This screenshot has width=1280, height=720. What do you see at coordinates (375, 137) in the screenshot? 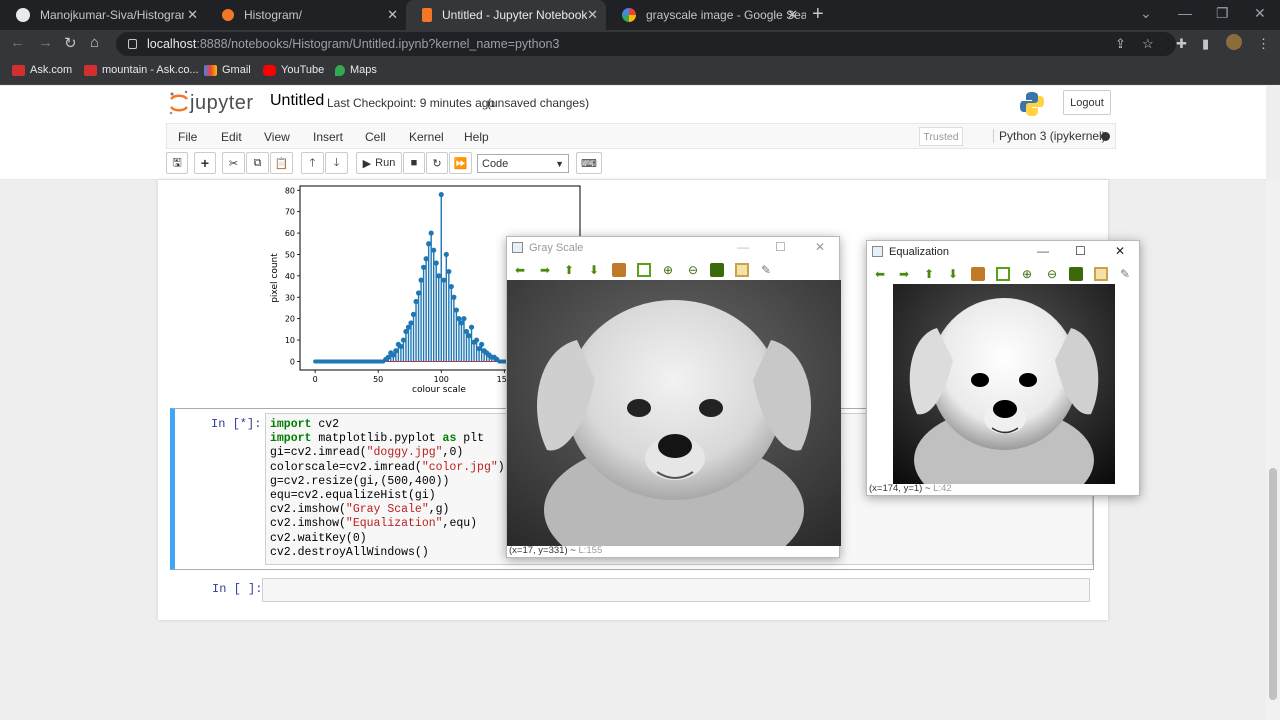
I see `menu-cell: Cell` at bounding box center [375, 137].